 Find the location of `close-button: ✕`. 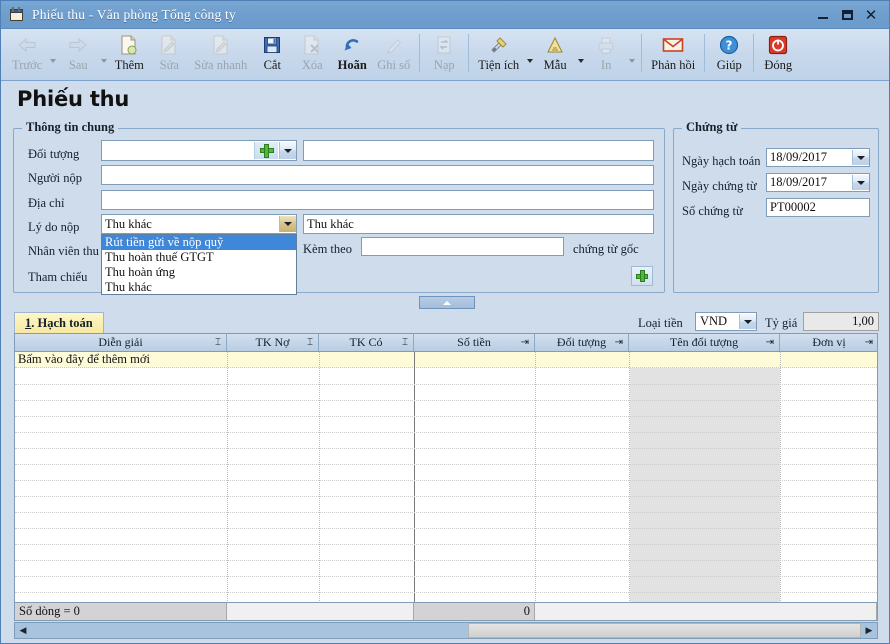

close-button: ✕ is located at coordinates (871, 15).